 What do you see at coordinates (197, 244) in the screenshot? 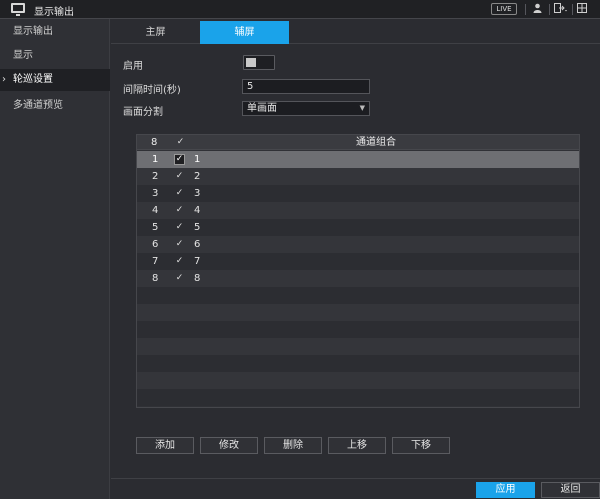
I see `row-channel-group: 6` at bounding box center [197, 244].